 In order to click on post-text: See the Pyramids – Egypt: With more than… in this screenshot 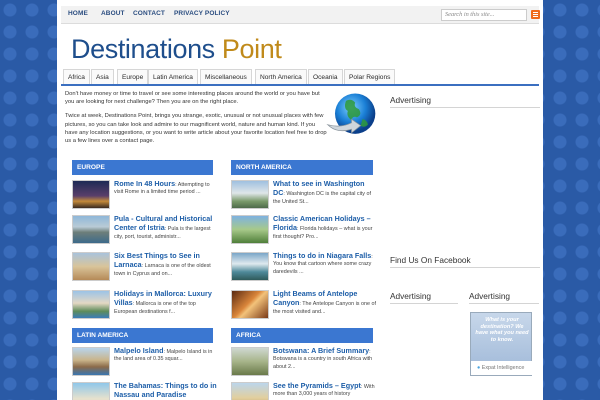, I will do `click(325, 390)`.